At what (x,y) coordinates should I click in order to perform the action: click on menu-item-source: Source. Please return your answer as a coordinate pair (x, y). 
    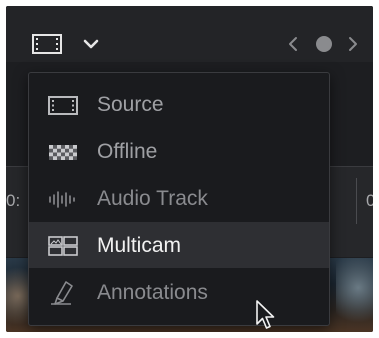
    Looking at the image, I should click on (179, 104).